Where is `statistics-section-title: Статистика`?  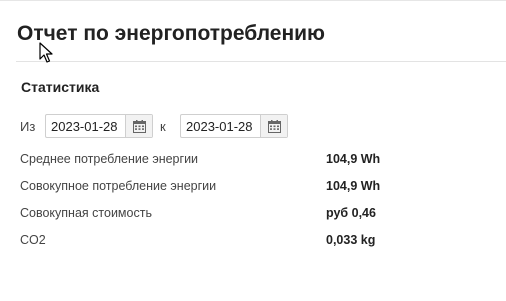 statistics-section-title: Статистика is located at coordinates (60, 87).